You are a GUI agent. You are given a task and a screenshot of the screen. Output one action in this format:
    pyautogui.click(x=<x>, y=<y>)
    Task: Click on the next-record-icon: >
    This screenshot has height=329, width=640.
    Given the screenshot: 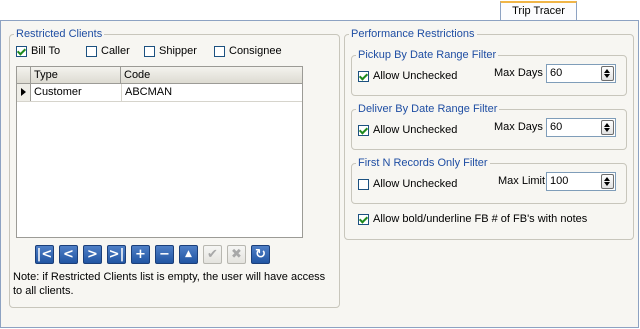 What is the action you would take?
    pyautogui.click(x=92, y=254)
    